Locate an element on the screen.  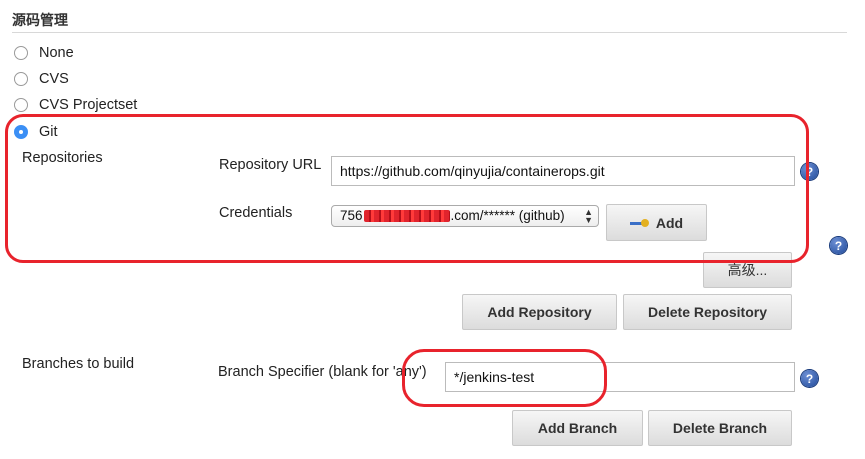
help-icon-branch-specifier: ? is located at coordinates (809, 378).